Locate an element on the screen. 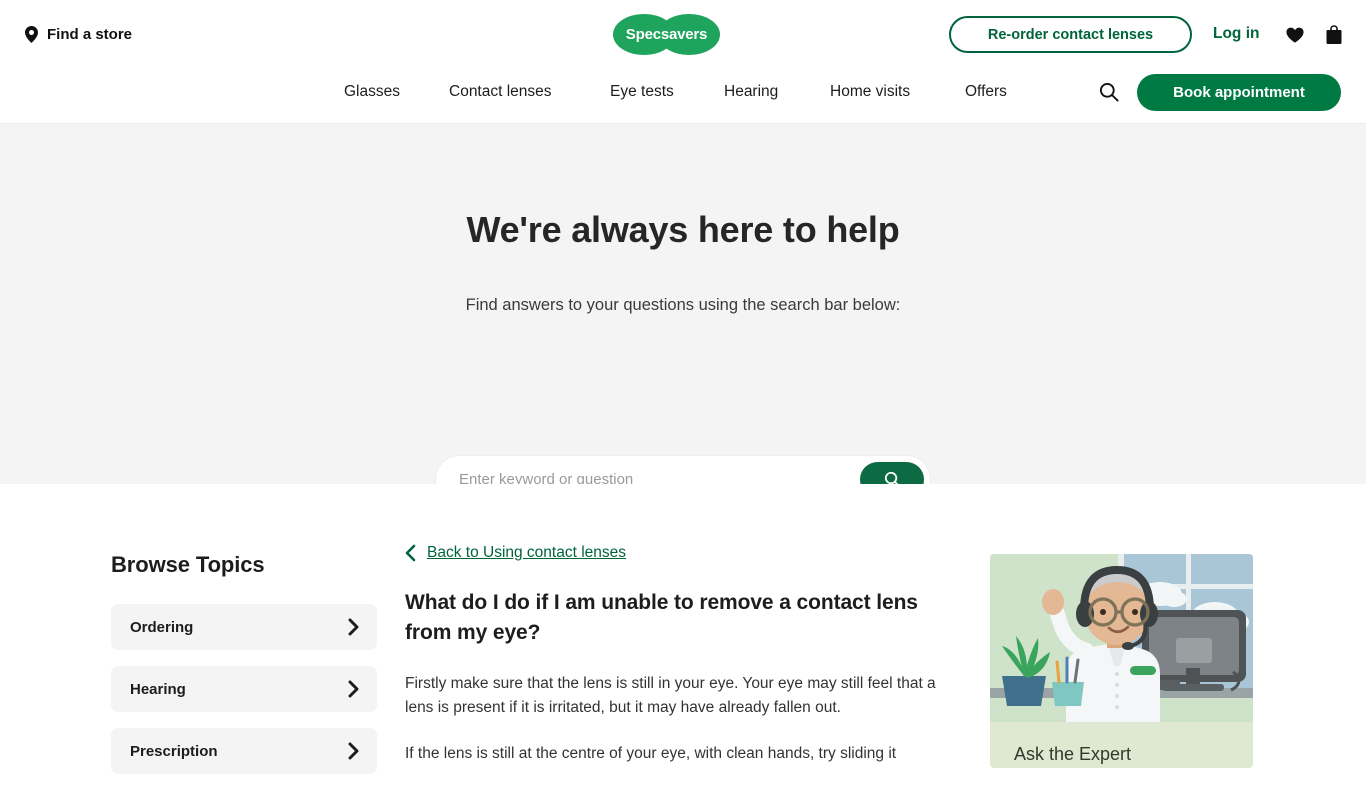 This screenshot has height=790, width=1366. sidebar-item-prescription: Prescription is located at coordinates (244, 751).